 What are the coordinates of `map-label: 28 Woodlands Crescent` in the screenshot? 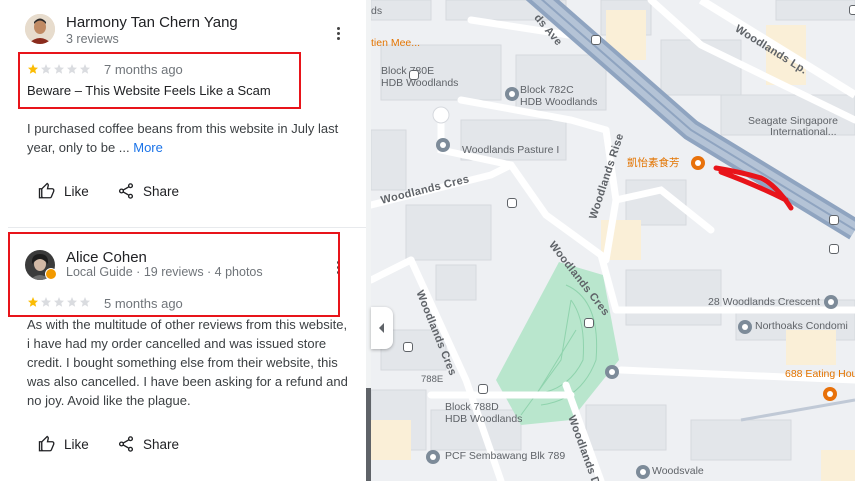 It's located at (764, 302).